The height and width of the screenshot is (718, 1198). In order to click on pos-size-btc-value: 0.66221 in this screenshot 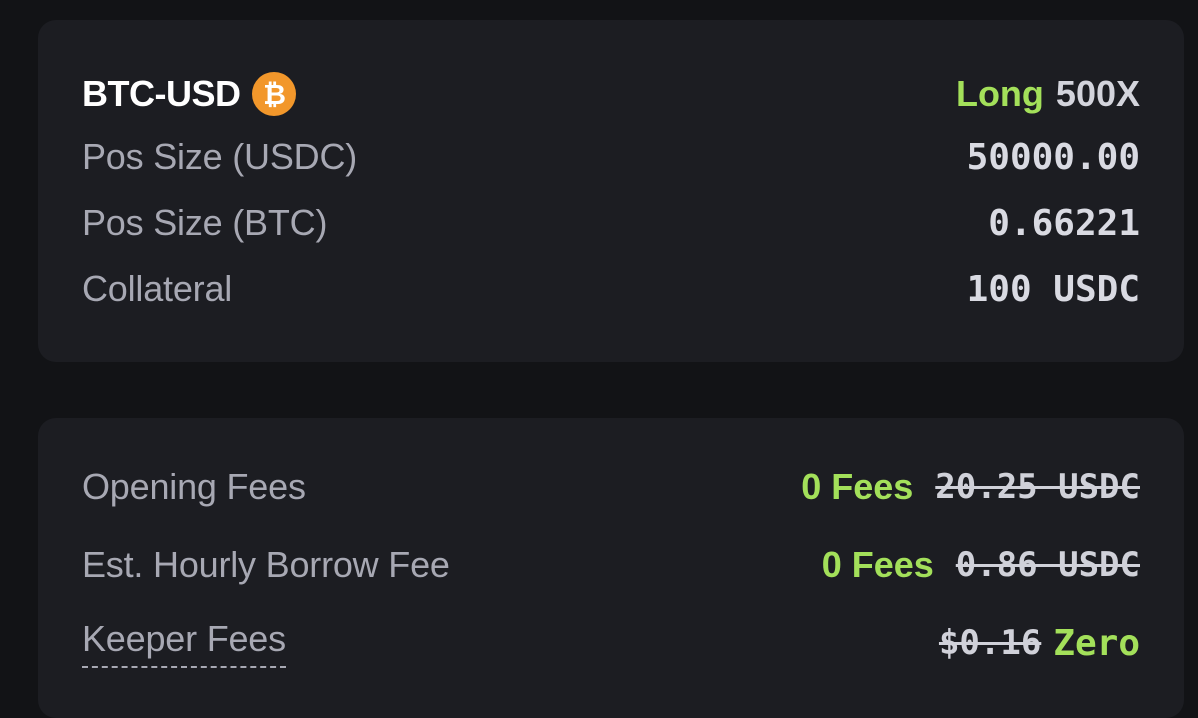, I will do `click(1064, 223)`.